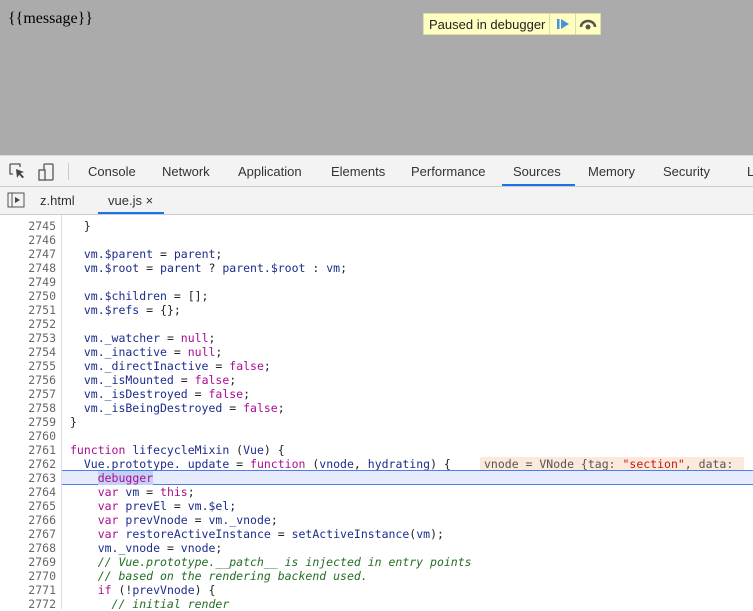  I want to click on code-token: restoreActiveInstance, so click(201, 534).